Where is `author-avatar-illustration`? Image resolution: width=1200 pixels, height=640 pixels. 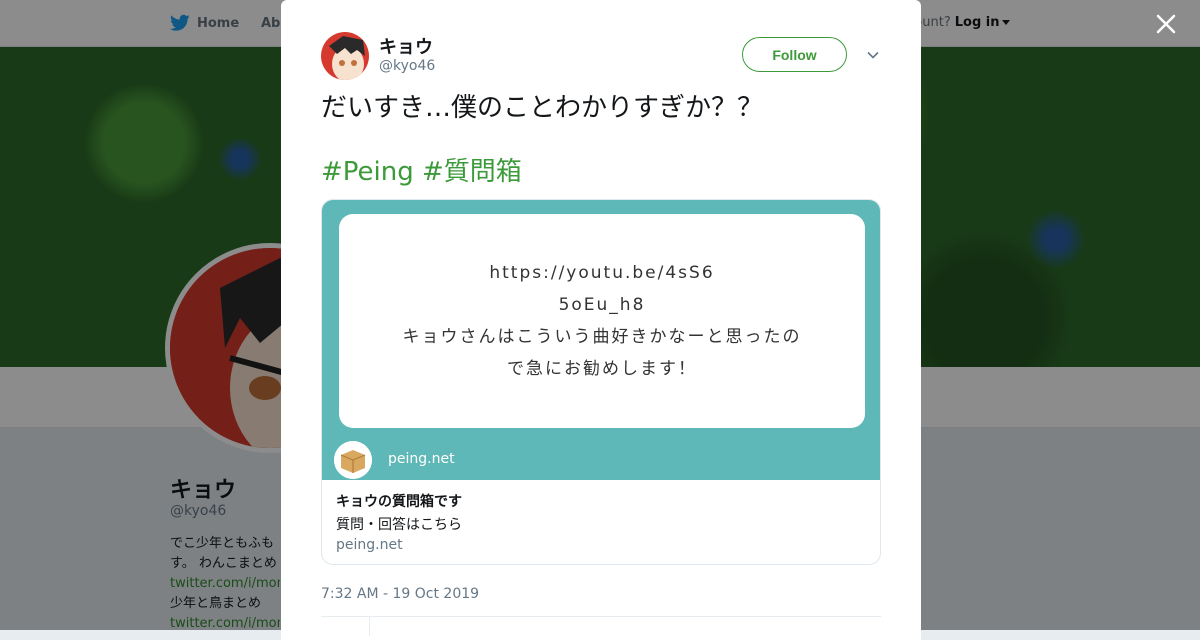 author-avatar-illustration is located at coordinates (345, 56).